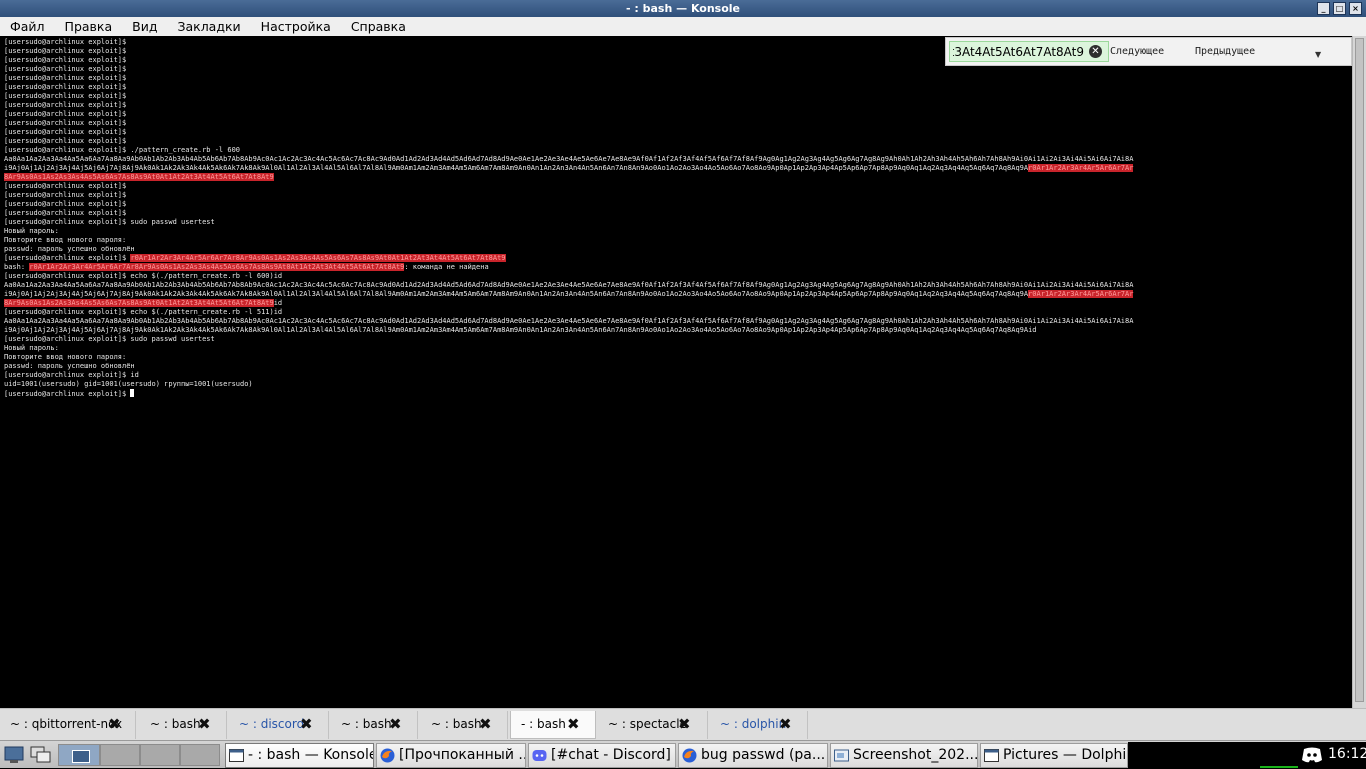 The height and width of the screenshot is (769, 1366). Describe the element at coordinates (1318, 54) in the screenshot. I see `search-options-chevron-icon: ▼` at that location.